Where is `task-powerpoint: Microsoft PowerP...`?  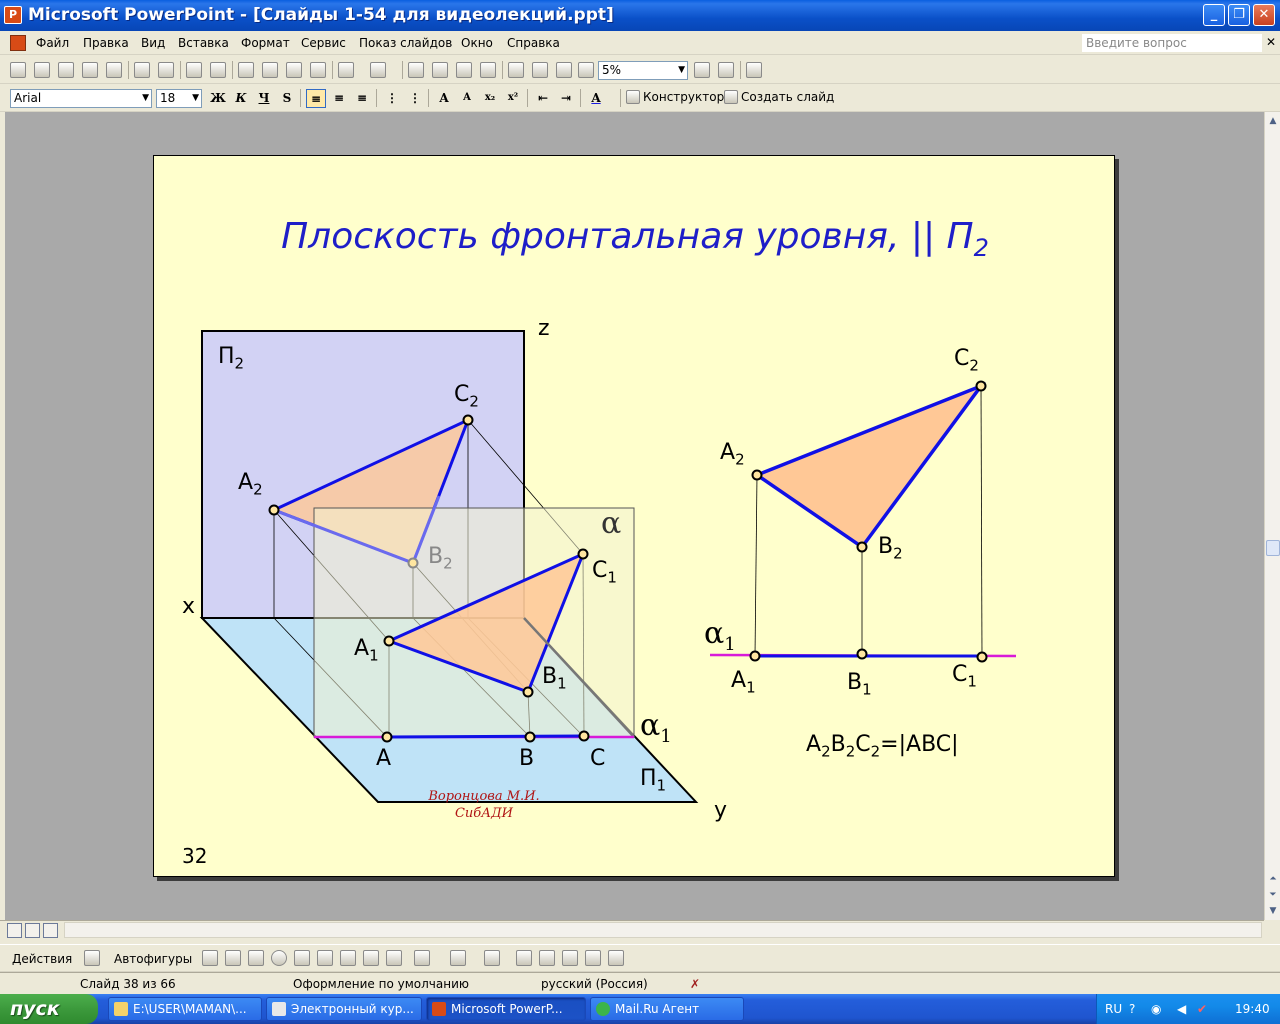
task-powerpoint: Microsoft PowerP... is located at coordinates (506, 1009).